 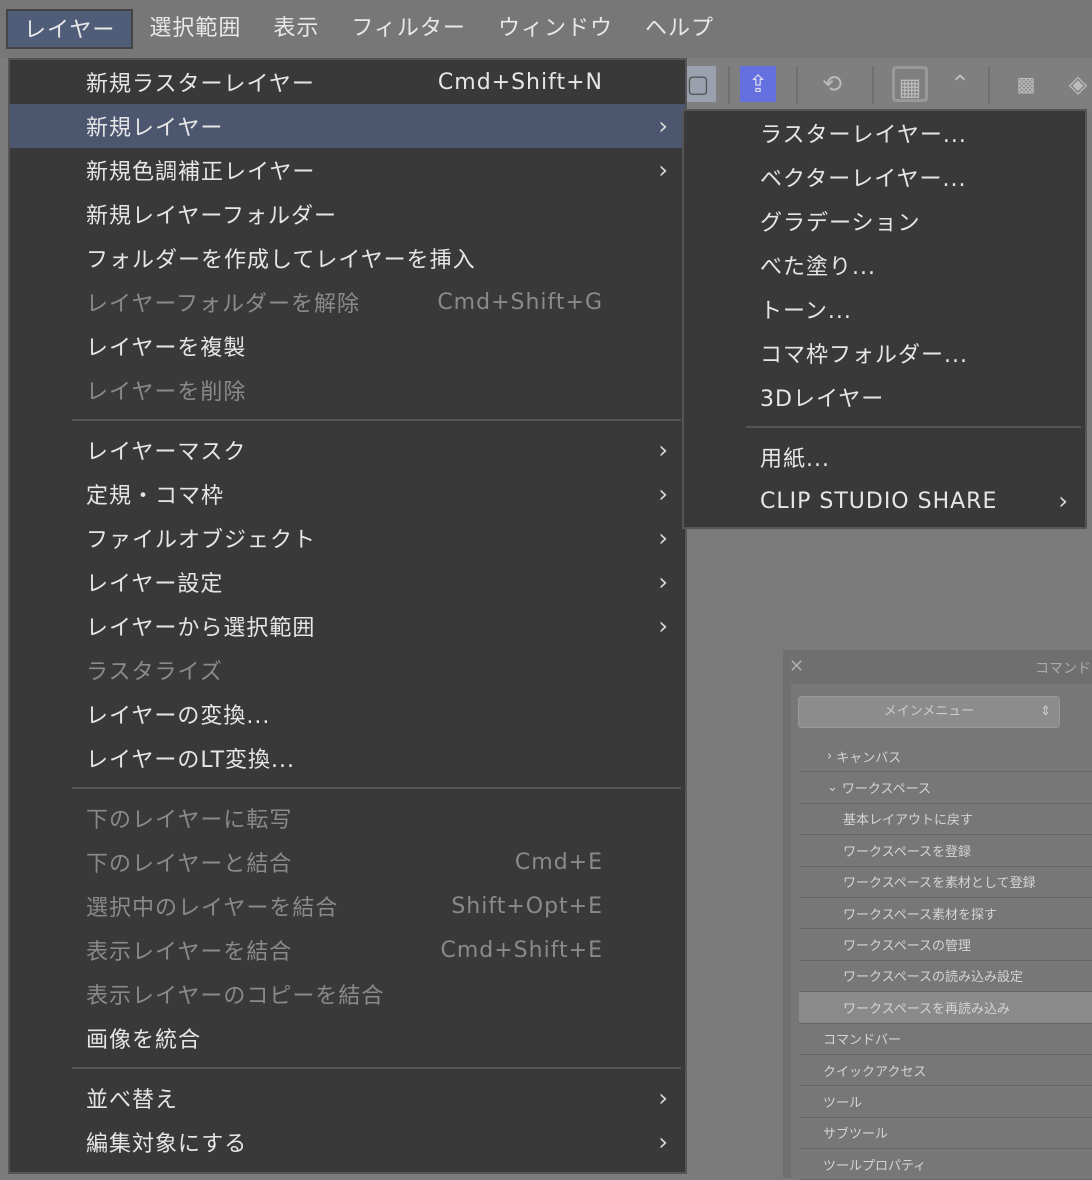 What do you see at coordinates (154, 672) in the screenshot?
I see `menu-item-label: ラスタライズ` at bounding box center [154, 672].